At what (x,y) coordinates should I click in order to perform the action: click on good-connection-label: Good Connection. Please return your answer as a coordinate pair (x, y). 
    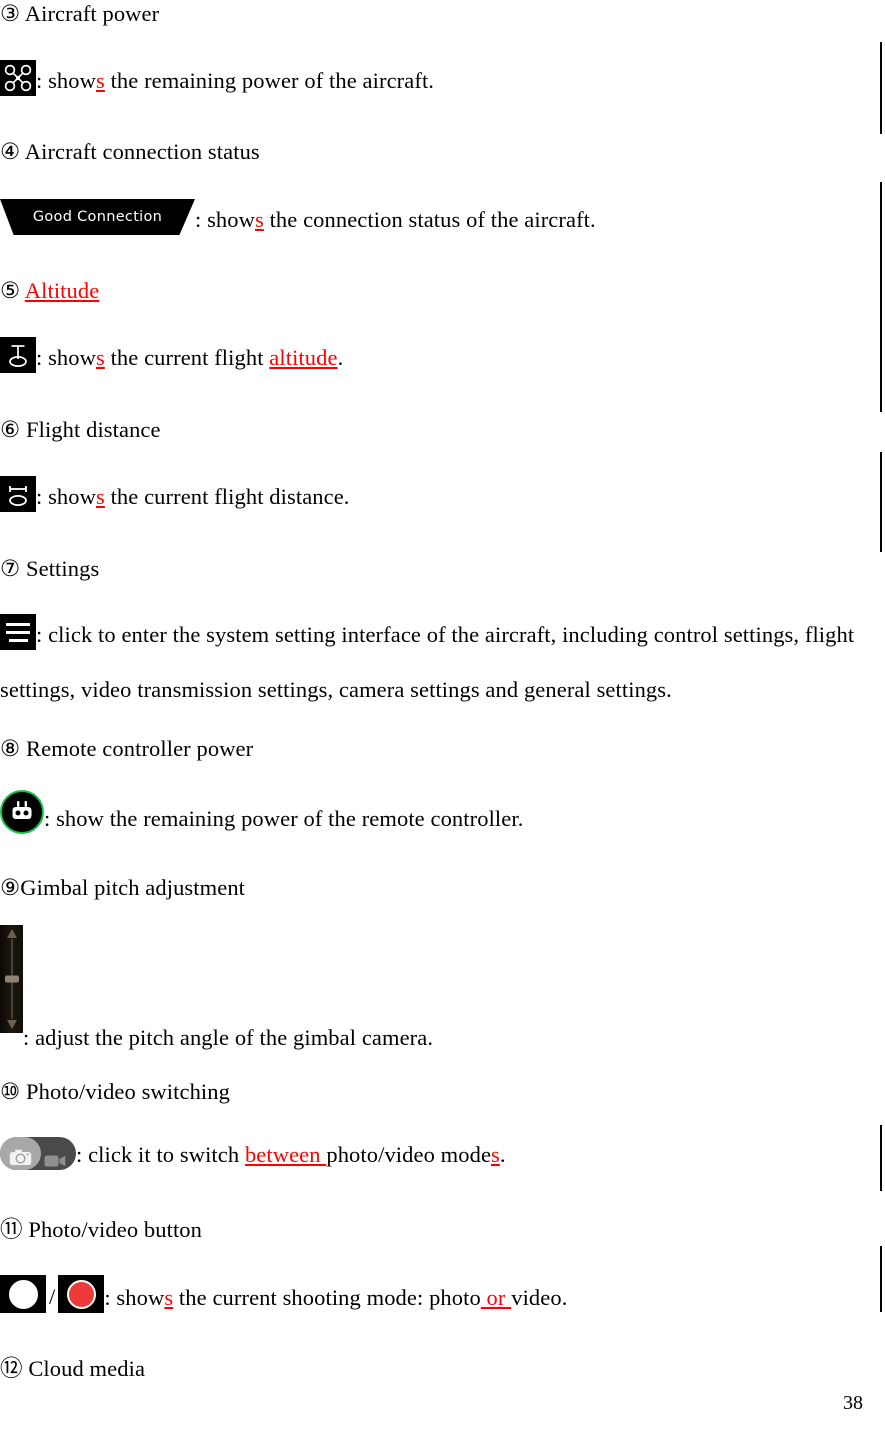
    Looking at the image, I should click on (97, 216).